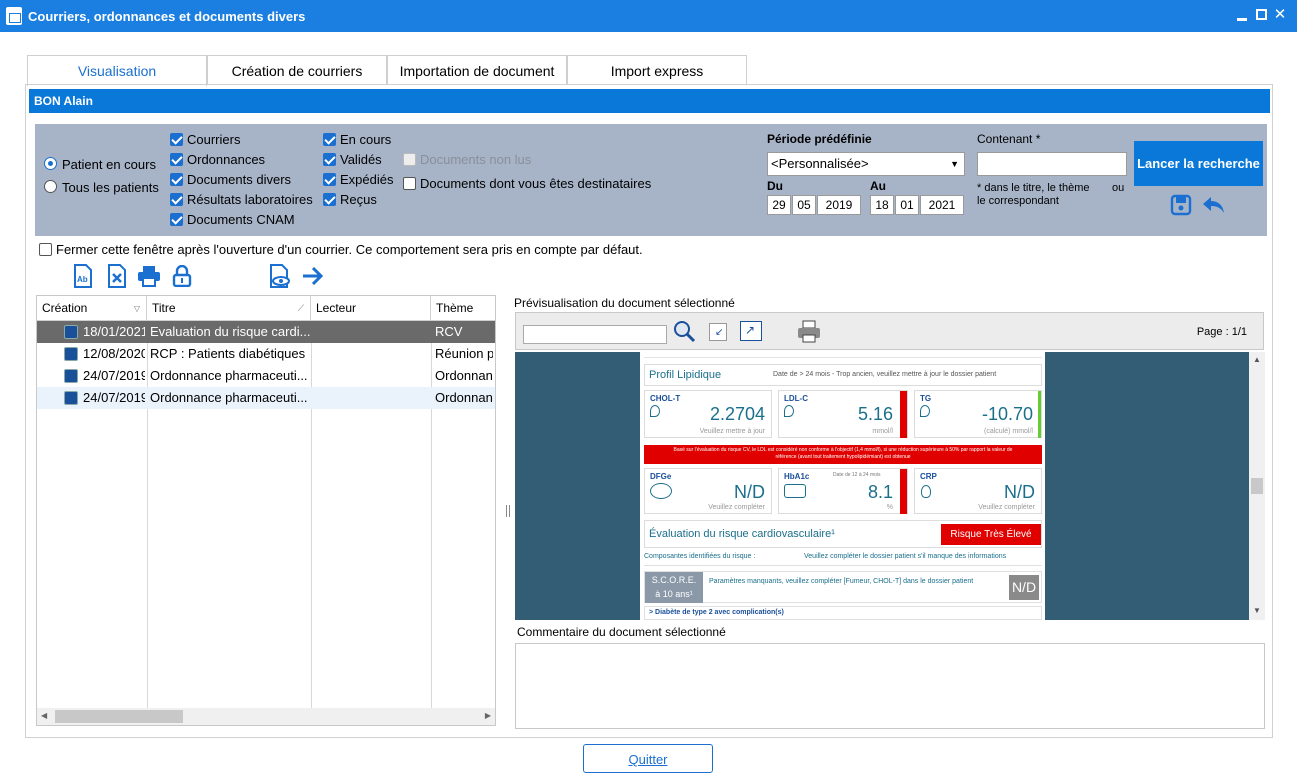 Image resolution: width=1297 pixels, height=783 pixels. Describe the element at coordinates (751, 331) in the screenshot. I see `fit-page-icon: ↗` at that location.